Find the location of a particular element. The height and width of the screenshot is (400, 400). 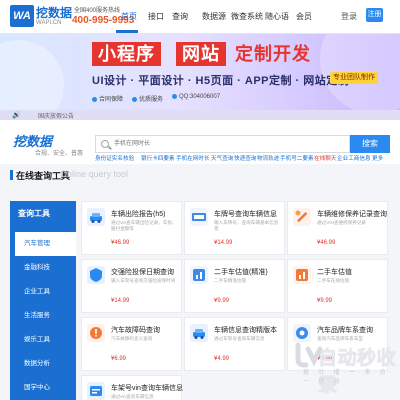

card-desc: 汽车故障码含义查询 is located at coordinates (132, 338).